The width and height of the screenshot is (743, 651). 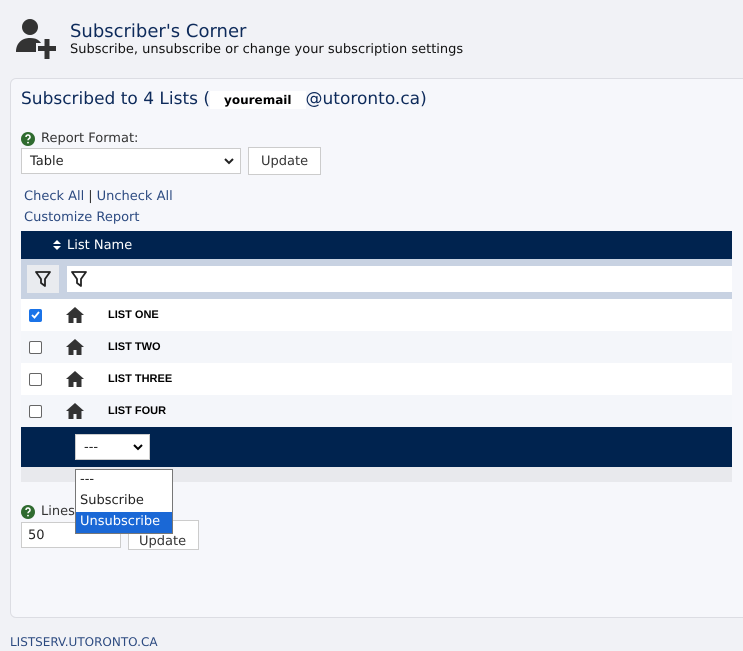 What do you see at coordinates (285, 161) in the screenshot?
I see `update-button: Update` at bounding box center [285, 161].